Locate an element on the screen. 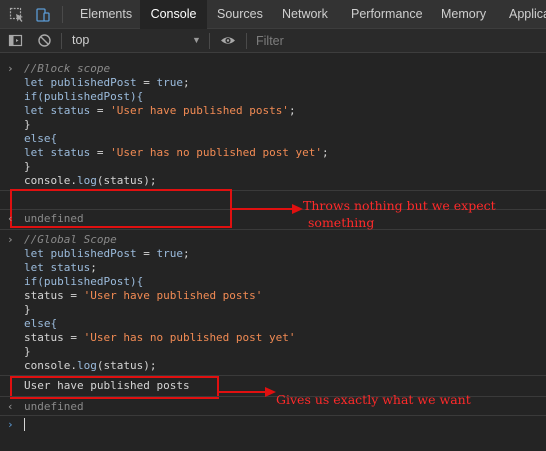 The image size is (546, 451). tab-memory: Memory is located at coordinates (463, 14).